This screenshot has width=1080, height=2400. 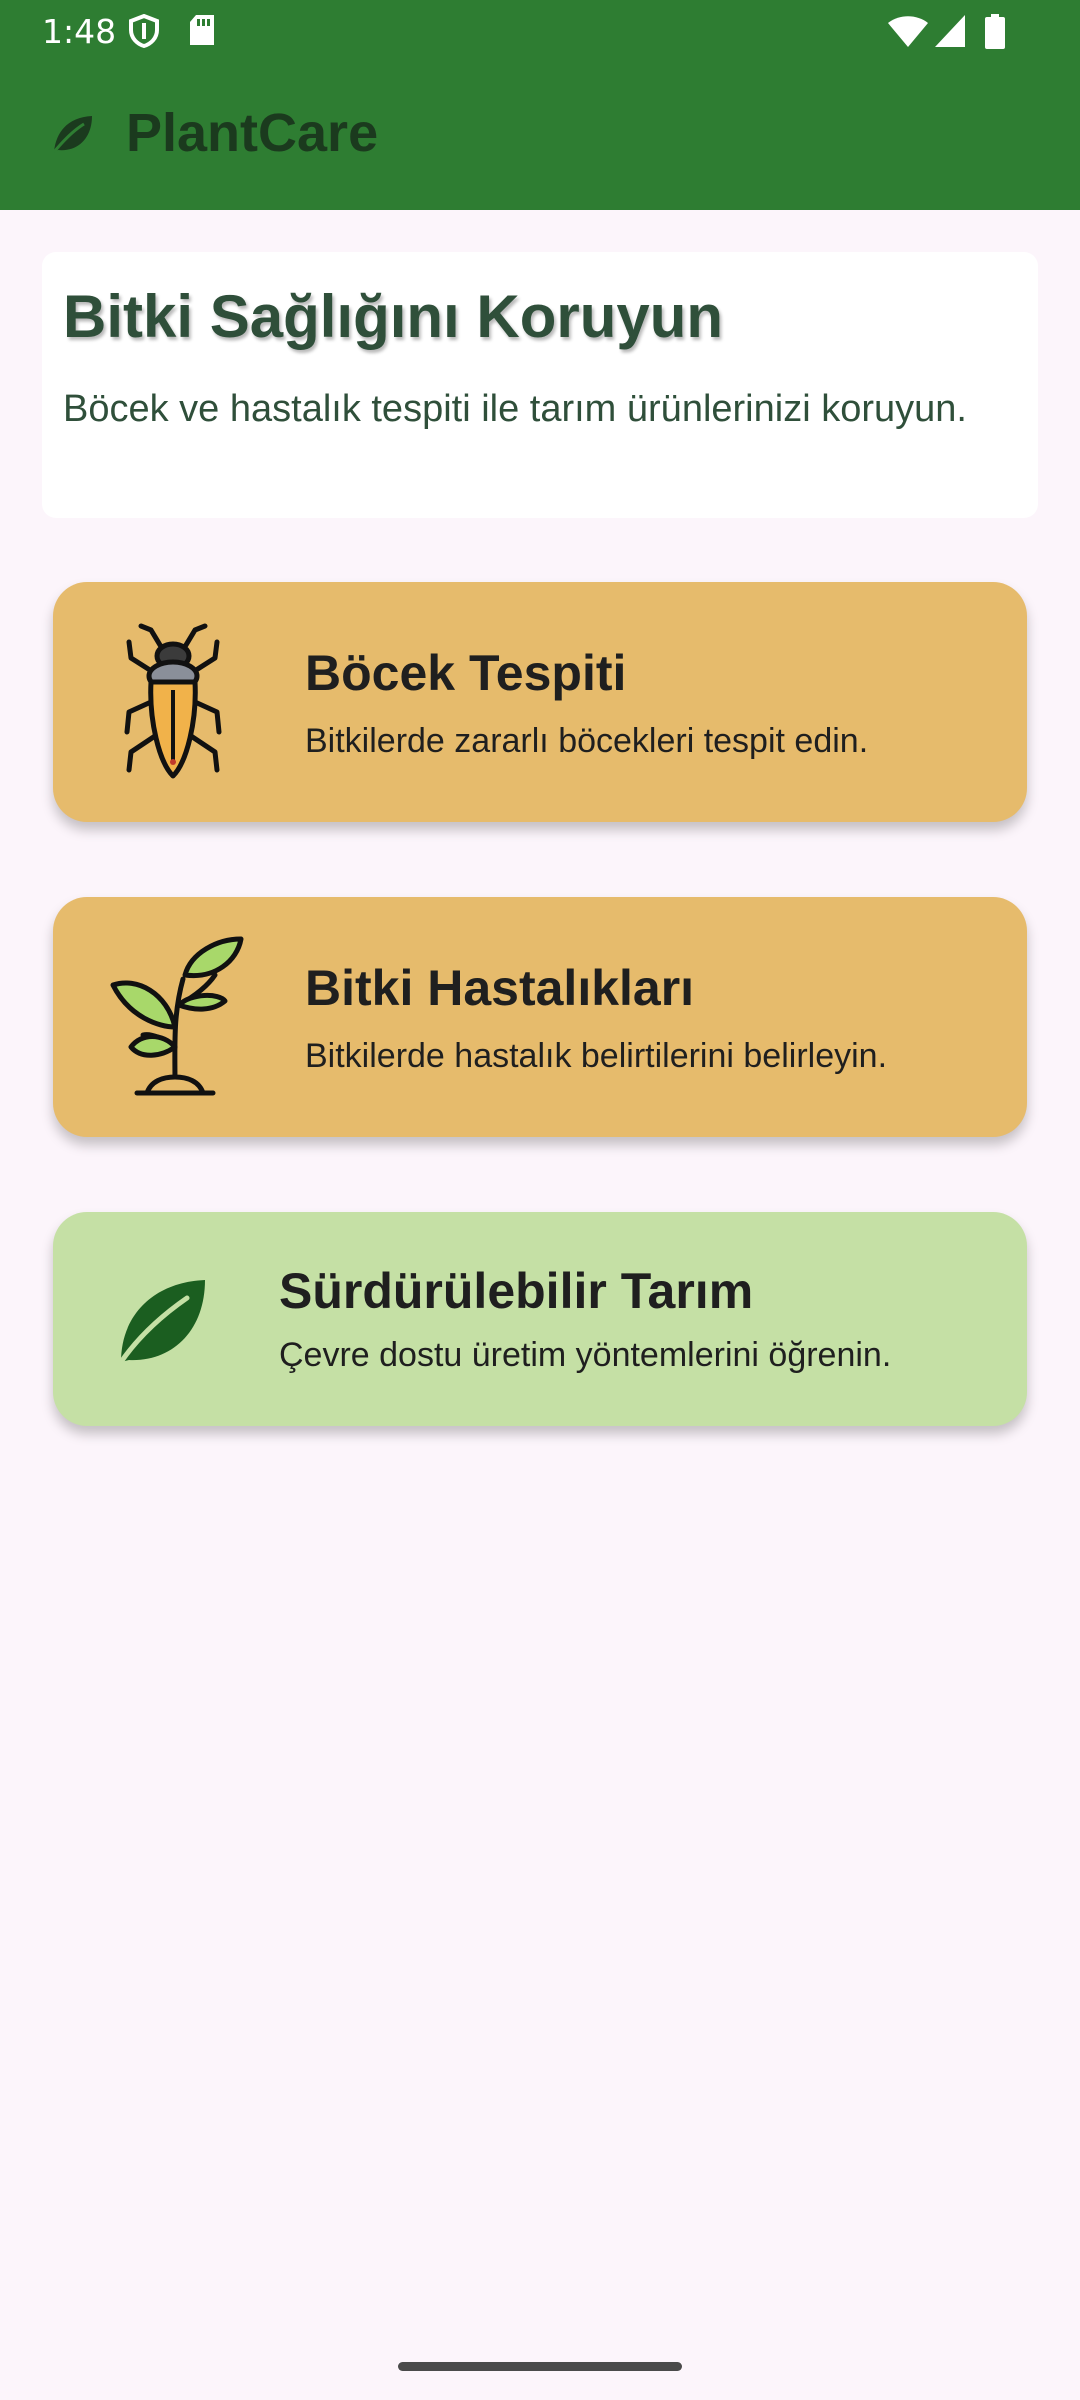 I want to click on wifi-icon, so click(x=908, y=33).